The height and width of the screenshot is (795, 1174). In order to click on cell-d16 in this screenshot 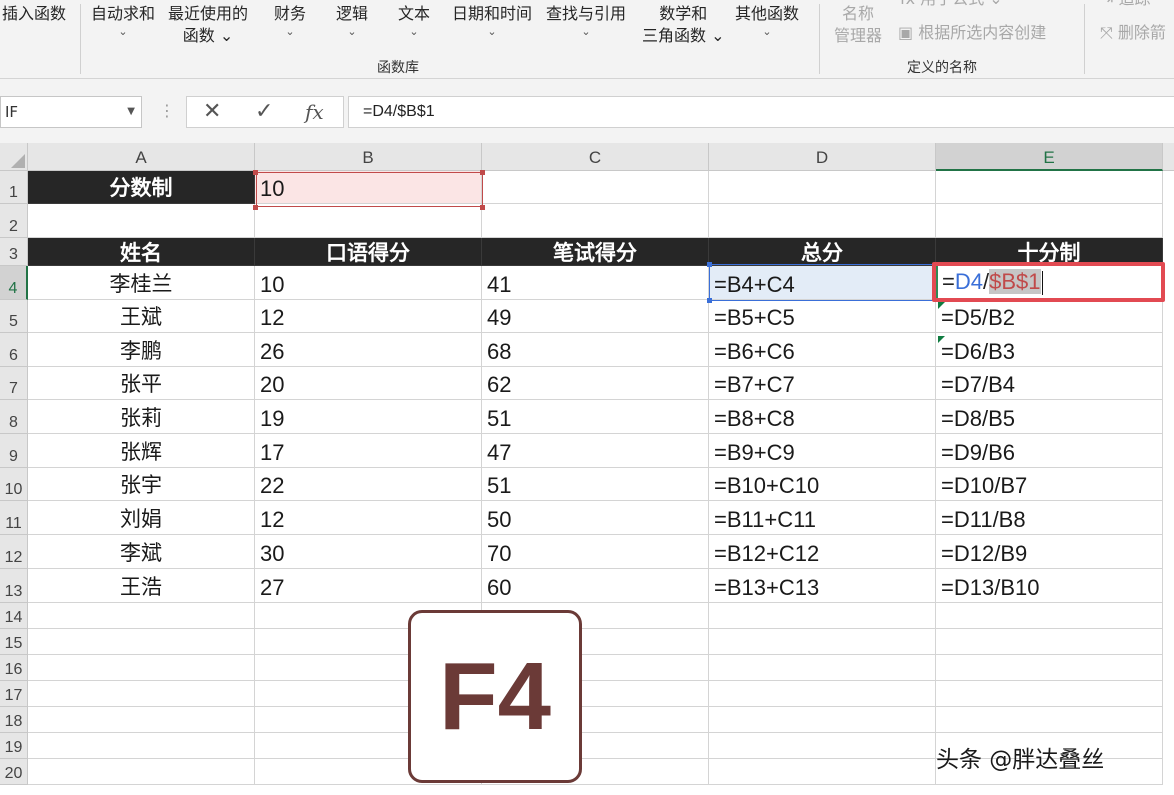, I will do `click(822, 668)`.